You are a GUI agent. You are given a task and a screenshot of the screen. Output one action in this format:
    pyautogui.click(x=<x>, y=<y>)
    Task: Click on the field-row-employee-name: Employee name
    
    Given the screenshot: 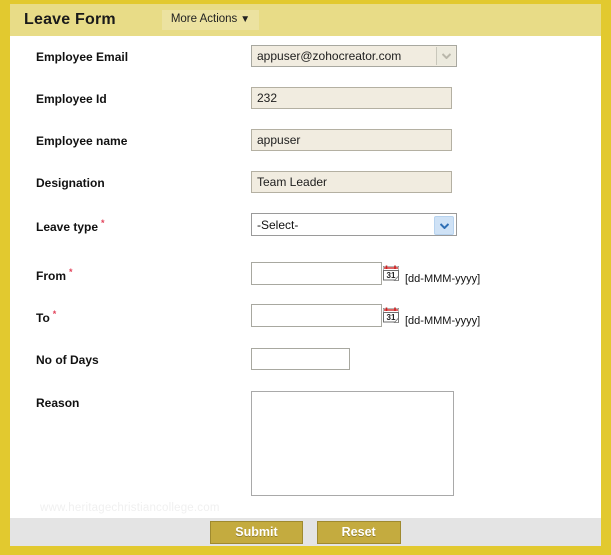 What is the action you would take?
    pyautogui.click(x=305, y=140)
    